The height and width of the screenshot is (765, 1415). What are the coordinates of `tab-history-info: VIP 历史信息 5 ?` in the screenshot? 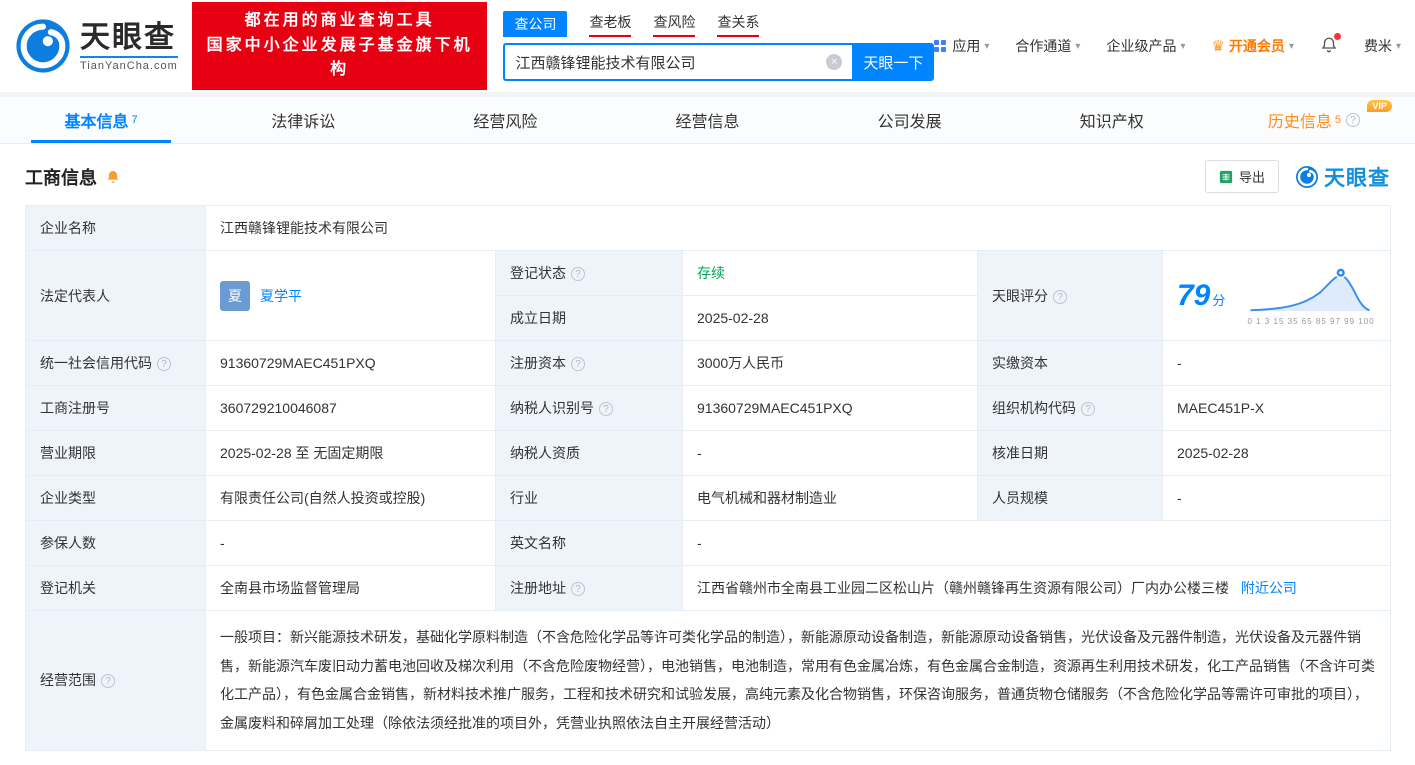 It's located at (1314, 120).